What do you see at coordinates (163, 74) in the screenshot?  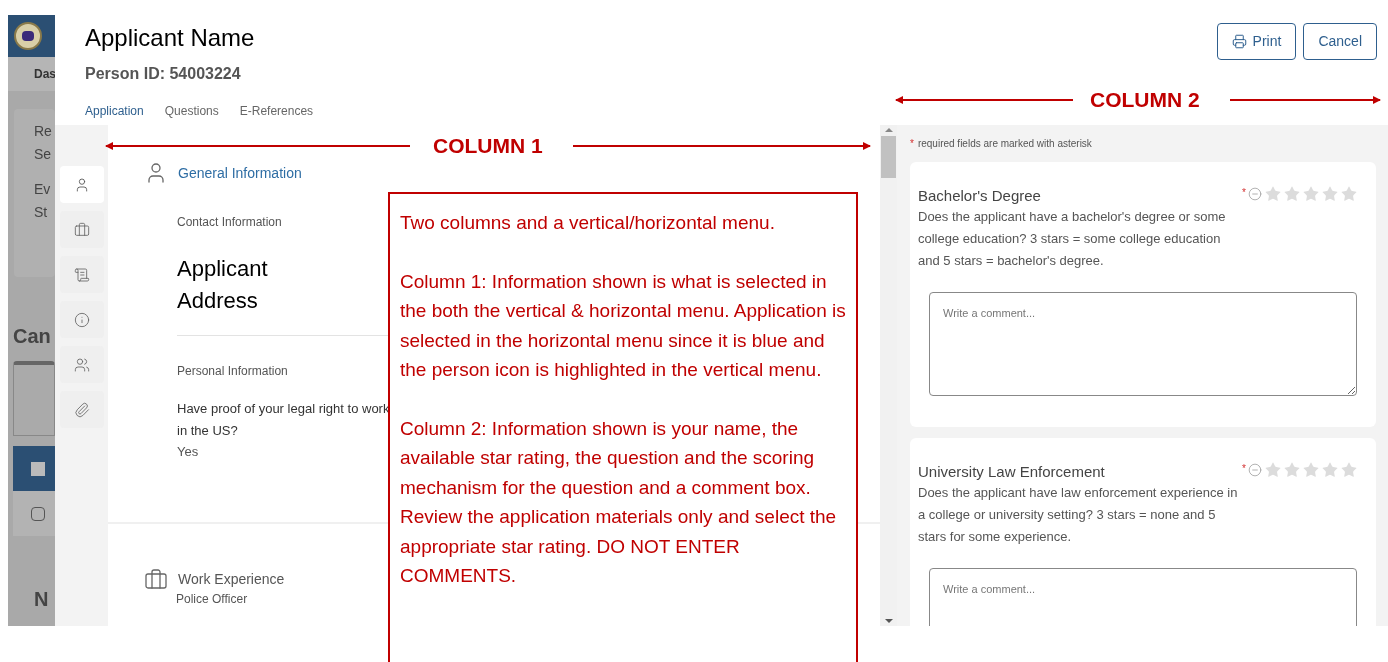 I see `person-id: Person ID: 54003224` at bounding box center [163, 74].